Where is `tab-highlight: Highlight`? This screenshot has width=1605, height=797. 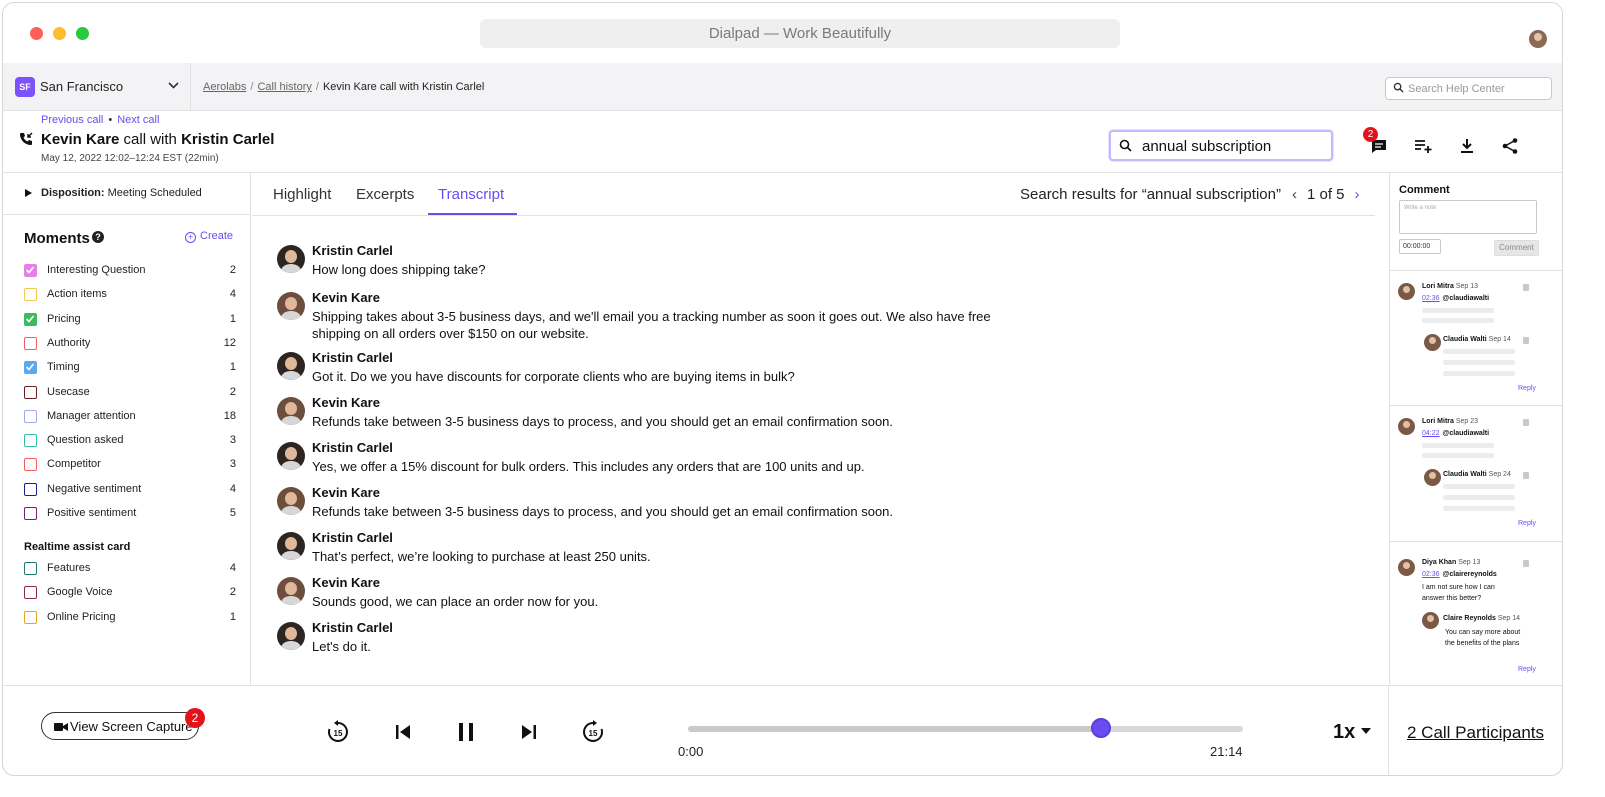
tab-highlight: Highlight is located at coordinates (302, 194).